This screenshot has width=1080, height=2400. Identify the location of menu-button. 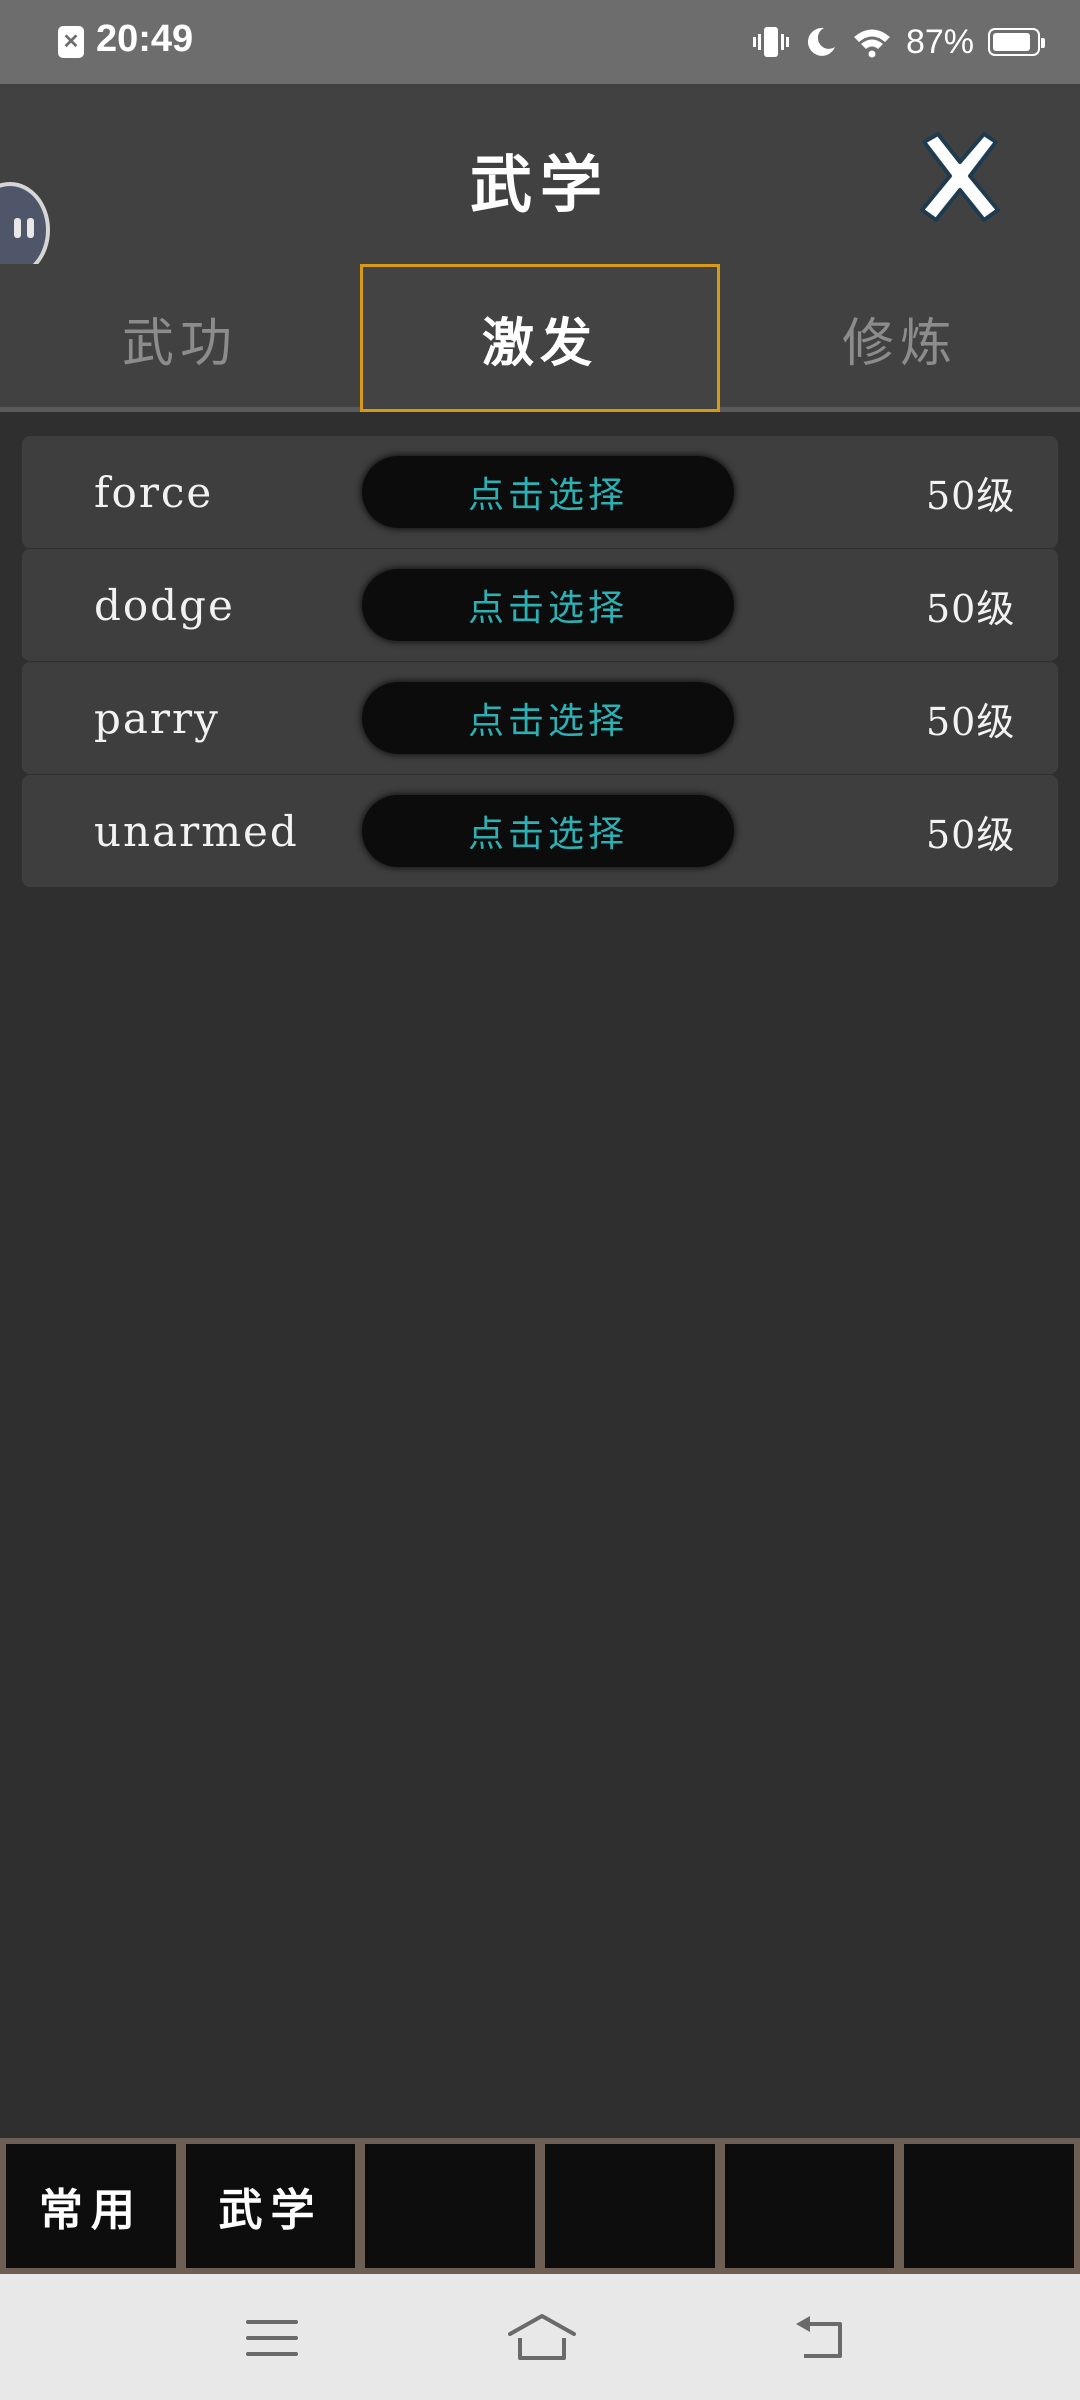
(272, 2338).